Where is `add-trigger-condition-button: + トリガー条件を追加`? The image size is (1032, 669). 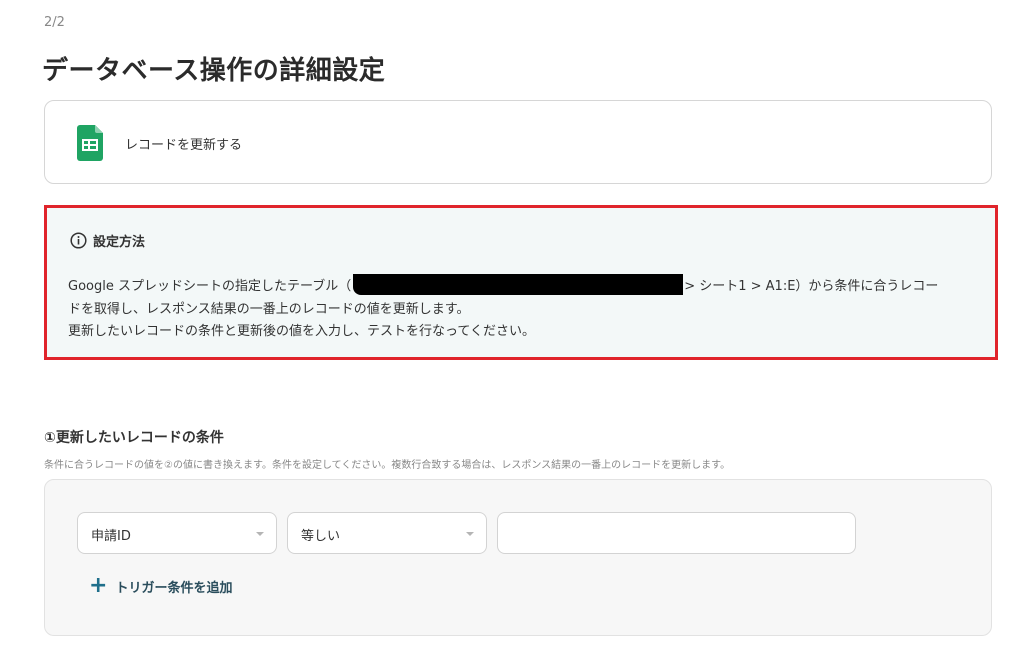
add-trigger-condition-button: + トリガー条件を追加 is located at coordinates (161, 585).